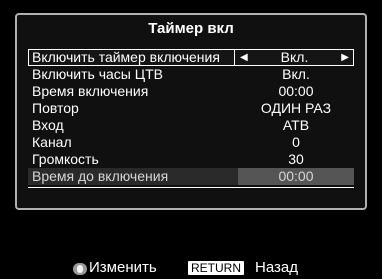 Image resolution: width=382 pixels, height=279 pixels. Describe the element at coordinates (65, 159) in the screenshot. I see `menu-item-label: Громкость` at that location.